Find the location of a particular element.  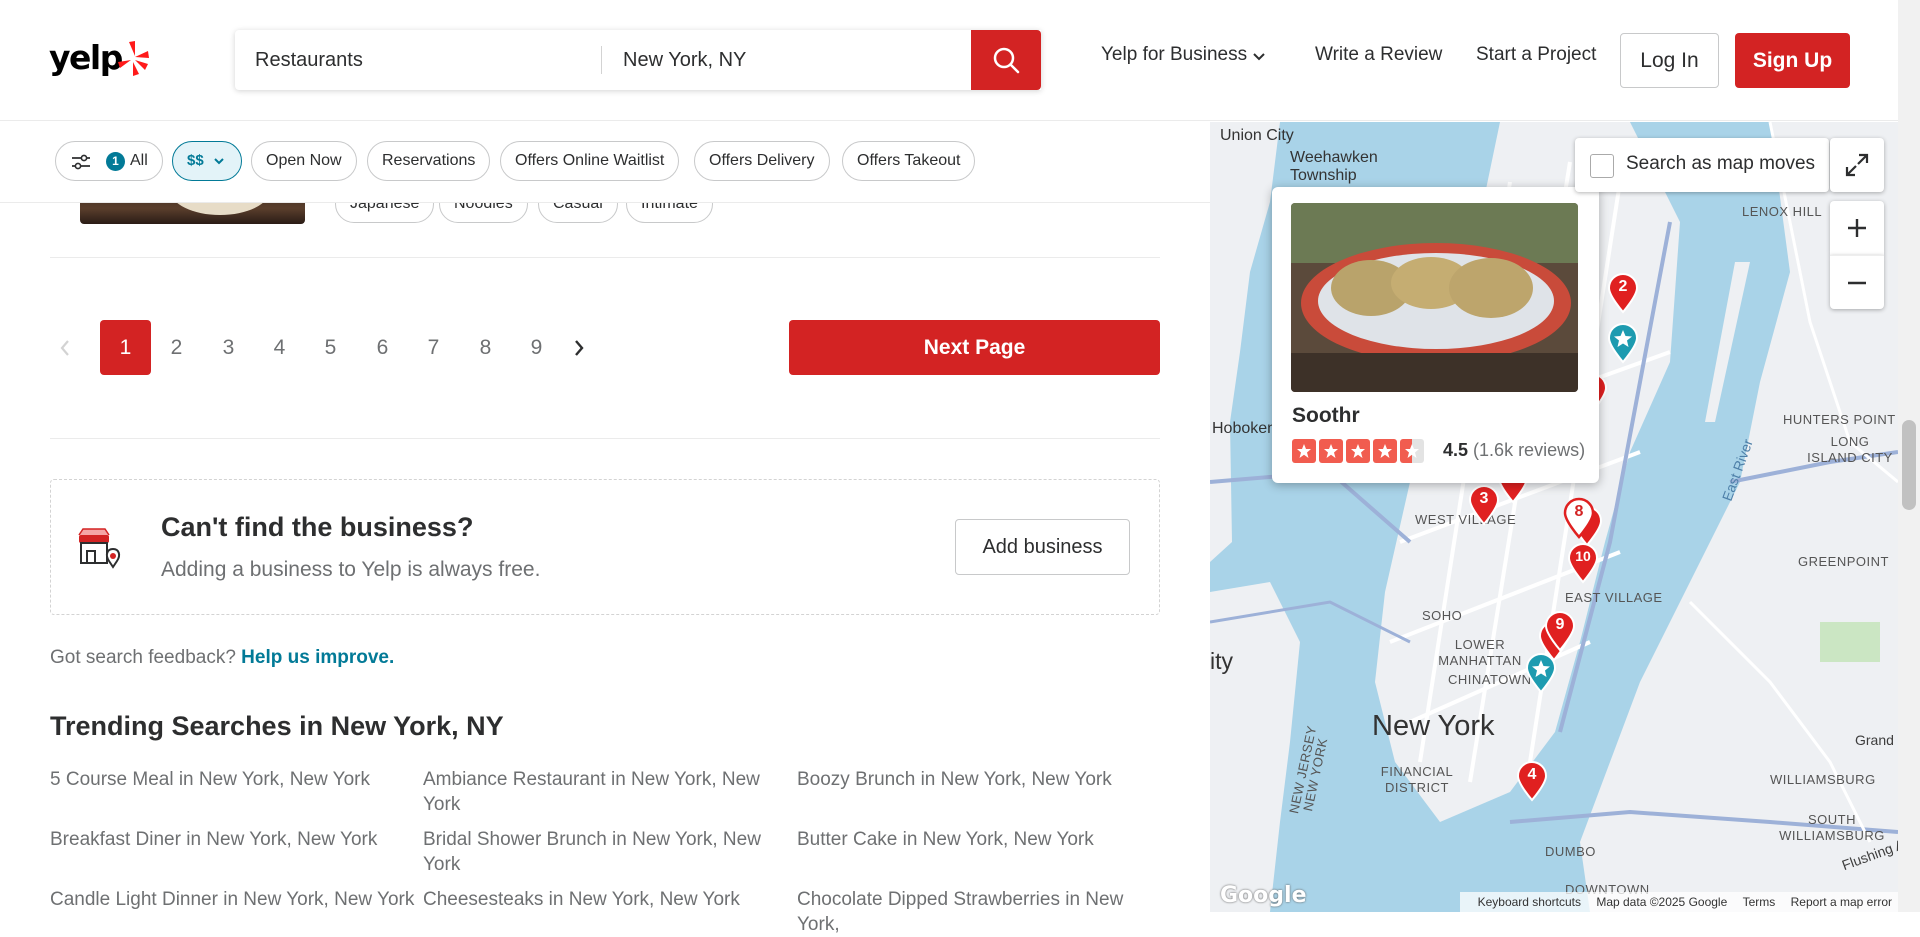

filter-reservations: Reservations is located at coordinates (429, 161).